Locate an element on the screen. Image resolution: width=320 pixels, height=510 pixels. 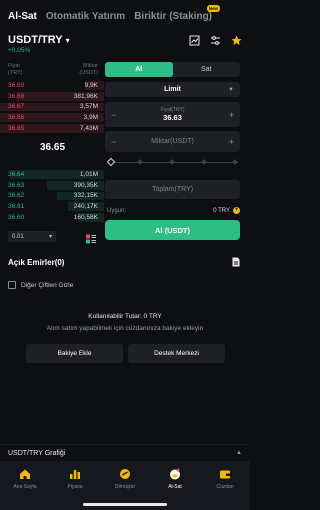
ask-row: 36.66 3,9M is located at coordinates (52, 117).